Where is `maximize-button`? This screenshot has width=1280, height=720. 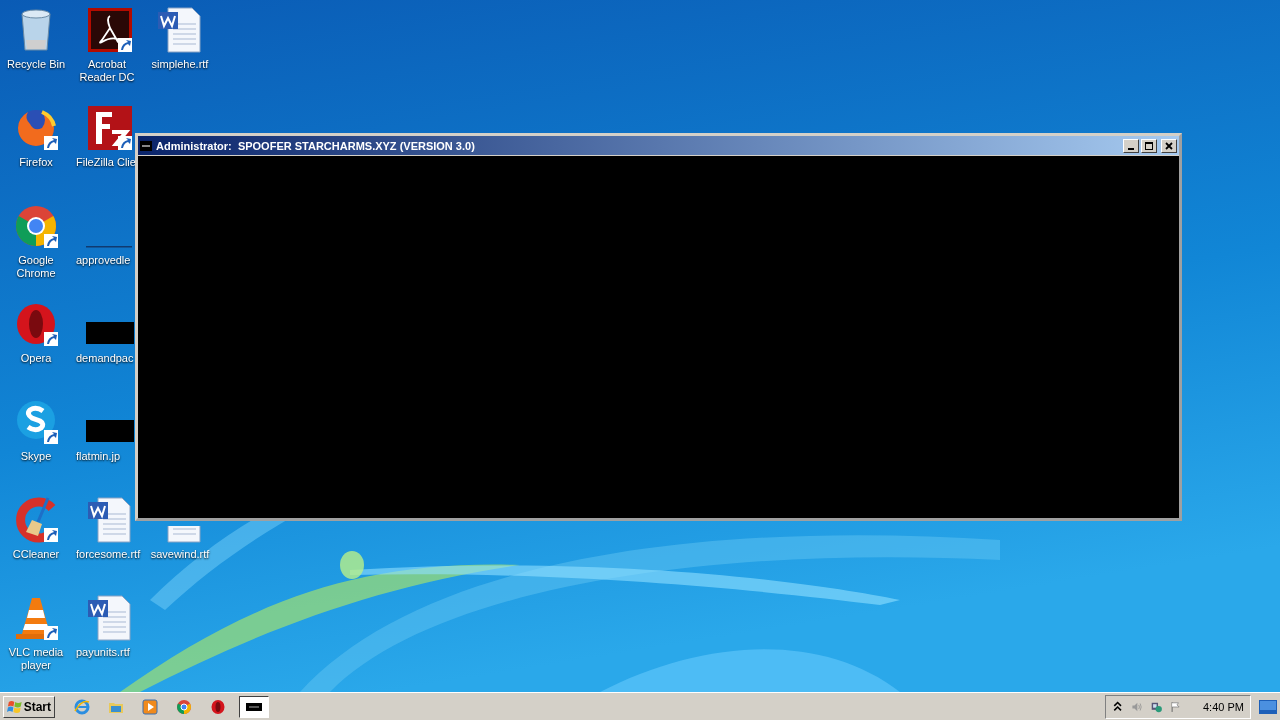
maximize-button is located at coordinates (1149, 145).